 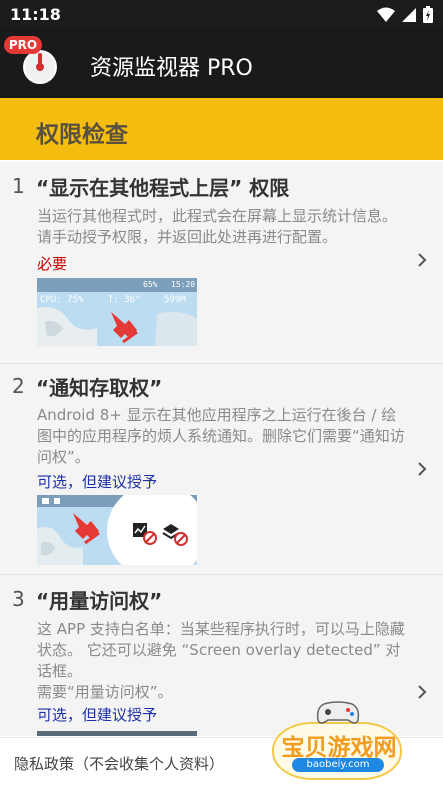 I want to click on blocked-chart-icon, so click(x=145, y=534).